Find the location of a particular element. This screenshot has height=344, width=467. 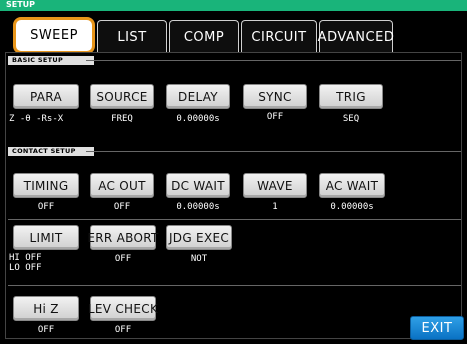

limit-lo-value: LO OFF is located at coordinates (25, 268).